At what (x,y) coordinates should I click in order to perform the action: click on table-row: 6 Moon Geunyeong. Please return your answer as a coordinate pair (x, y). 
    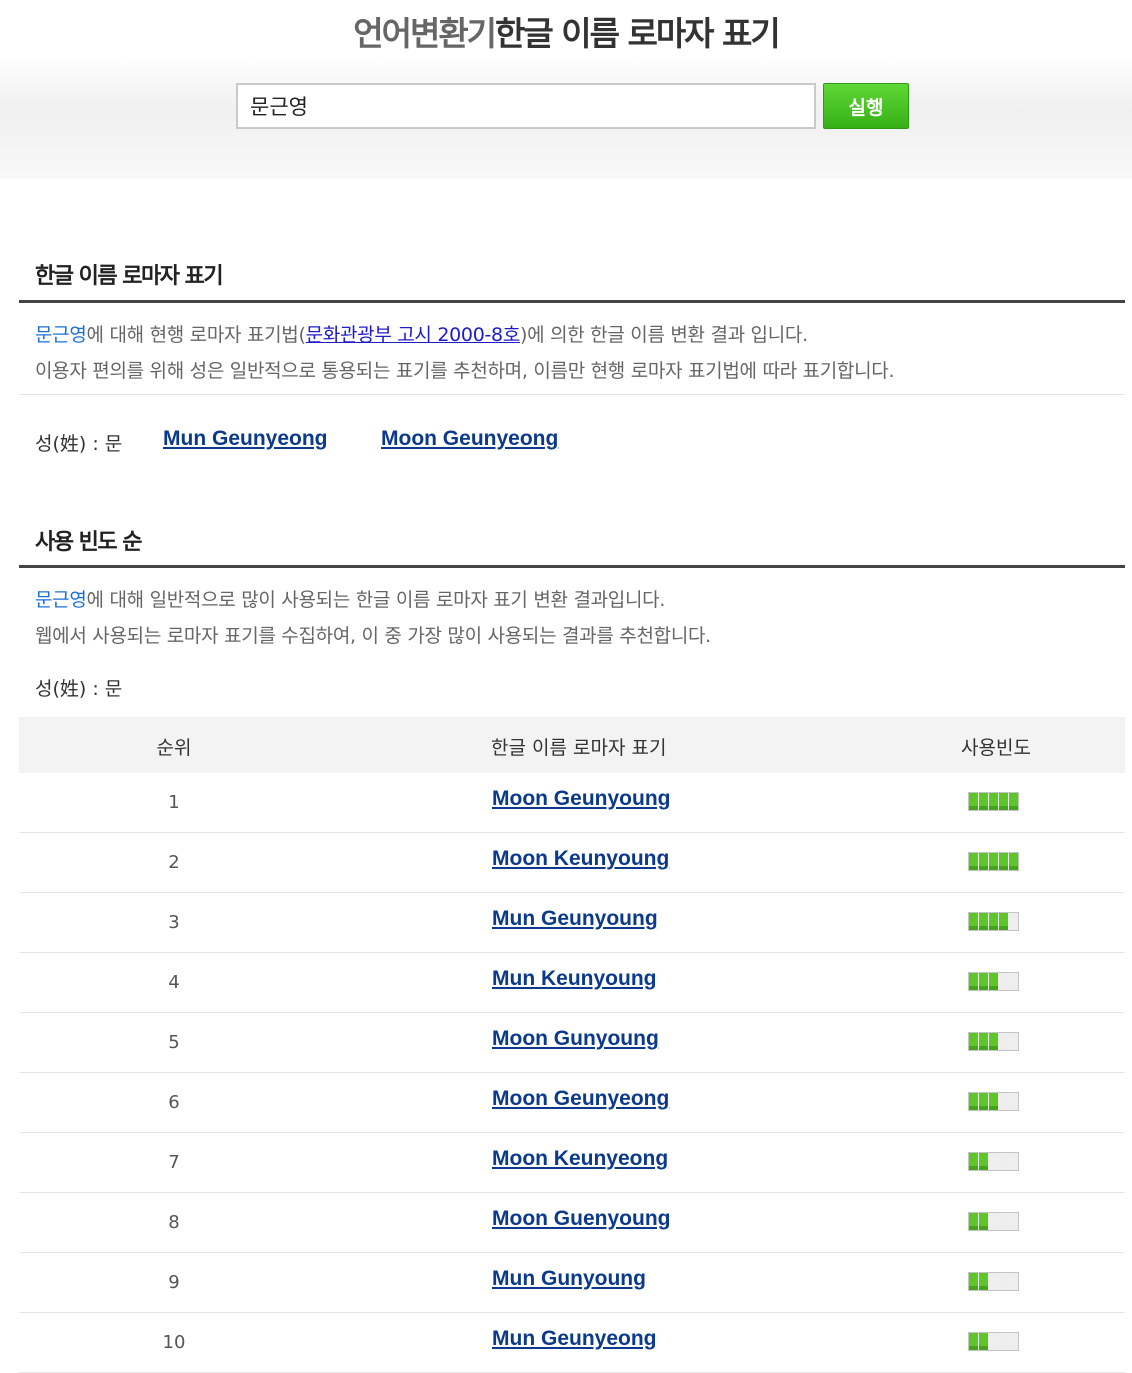
    Looking at the image, I should click on (572, 1103).